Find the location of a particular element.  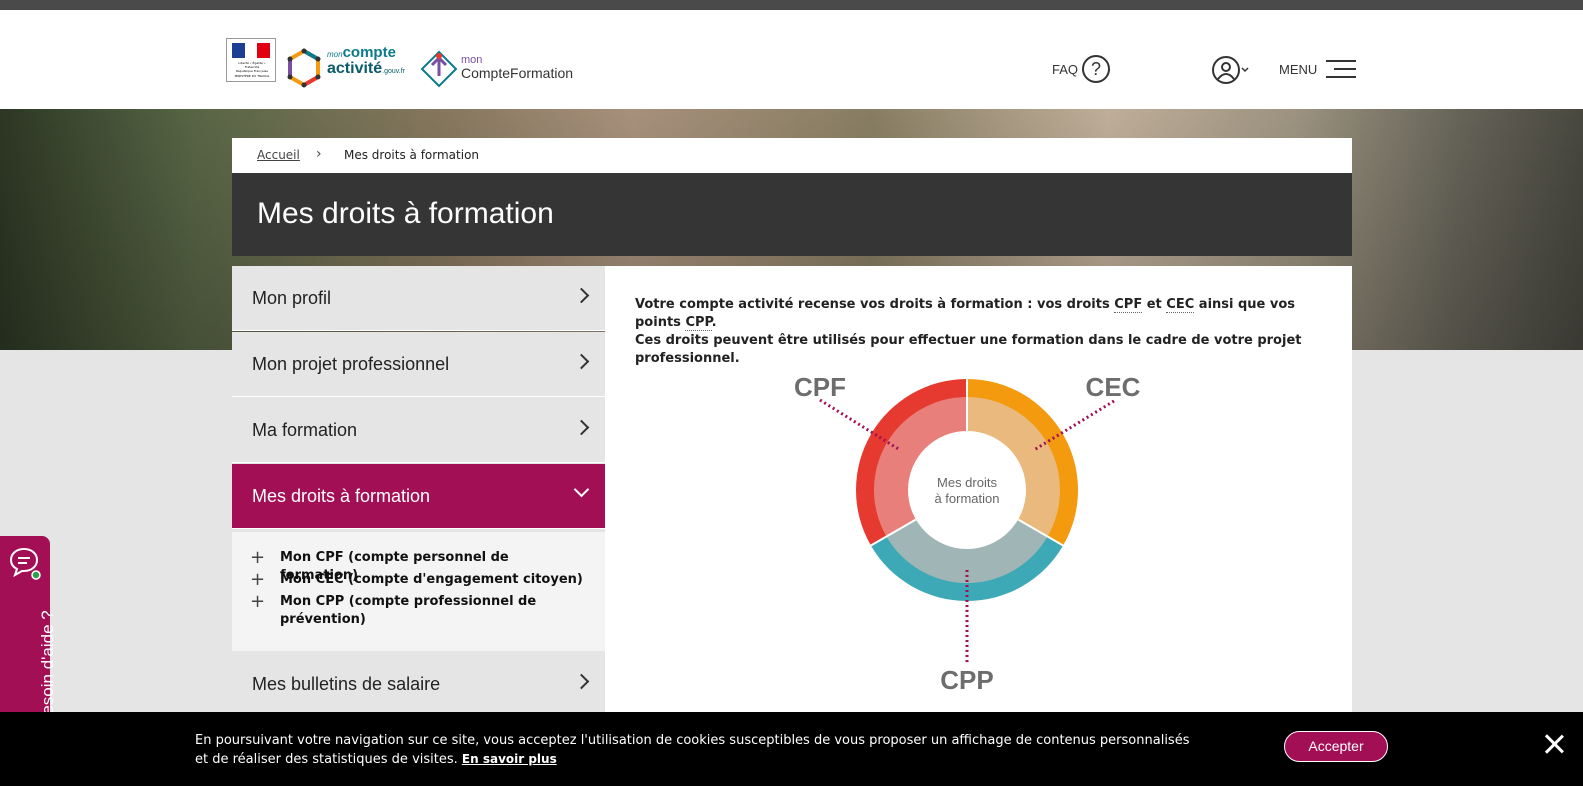

user-account-icon is located at coordinates (1231, 70).